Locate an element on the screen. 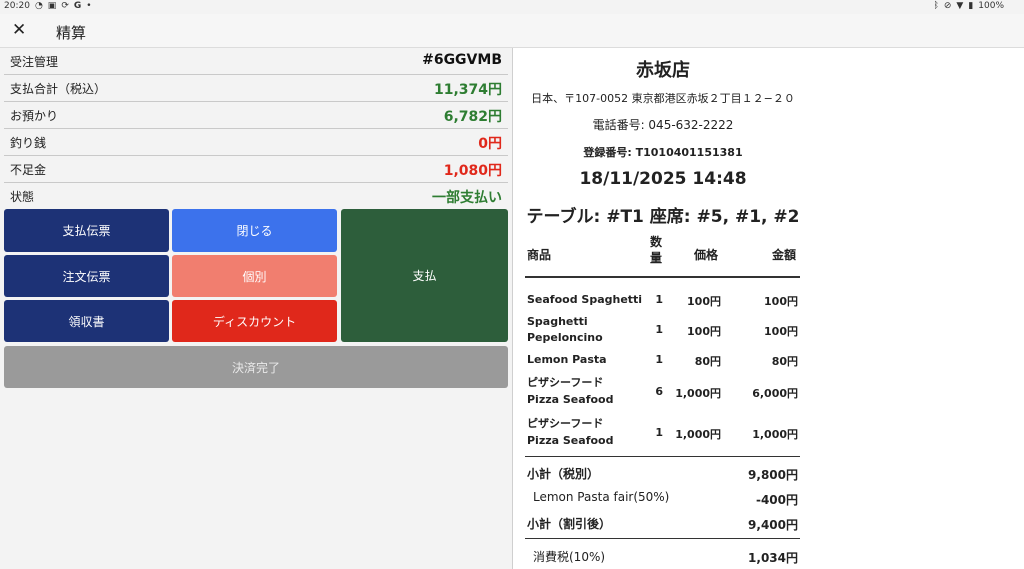 The image size is (1024, 569). table-seat-info: テーブル: #T1 座席: #5, #1, #2 is located at coordinates (663, 217).